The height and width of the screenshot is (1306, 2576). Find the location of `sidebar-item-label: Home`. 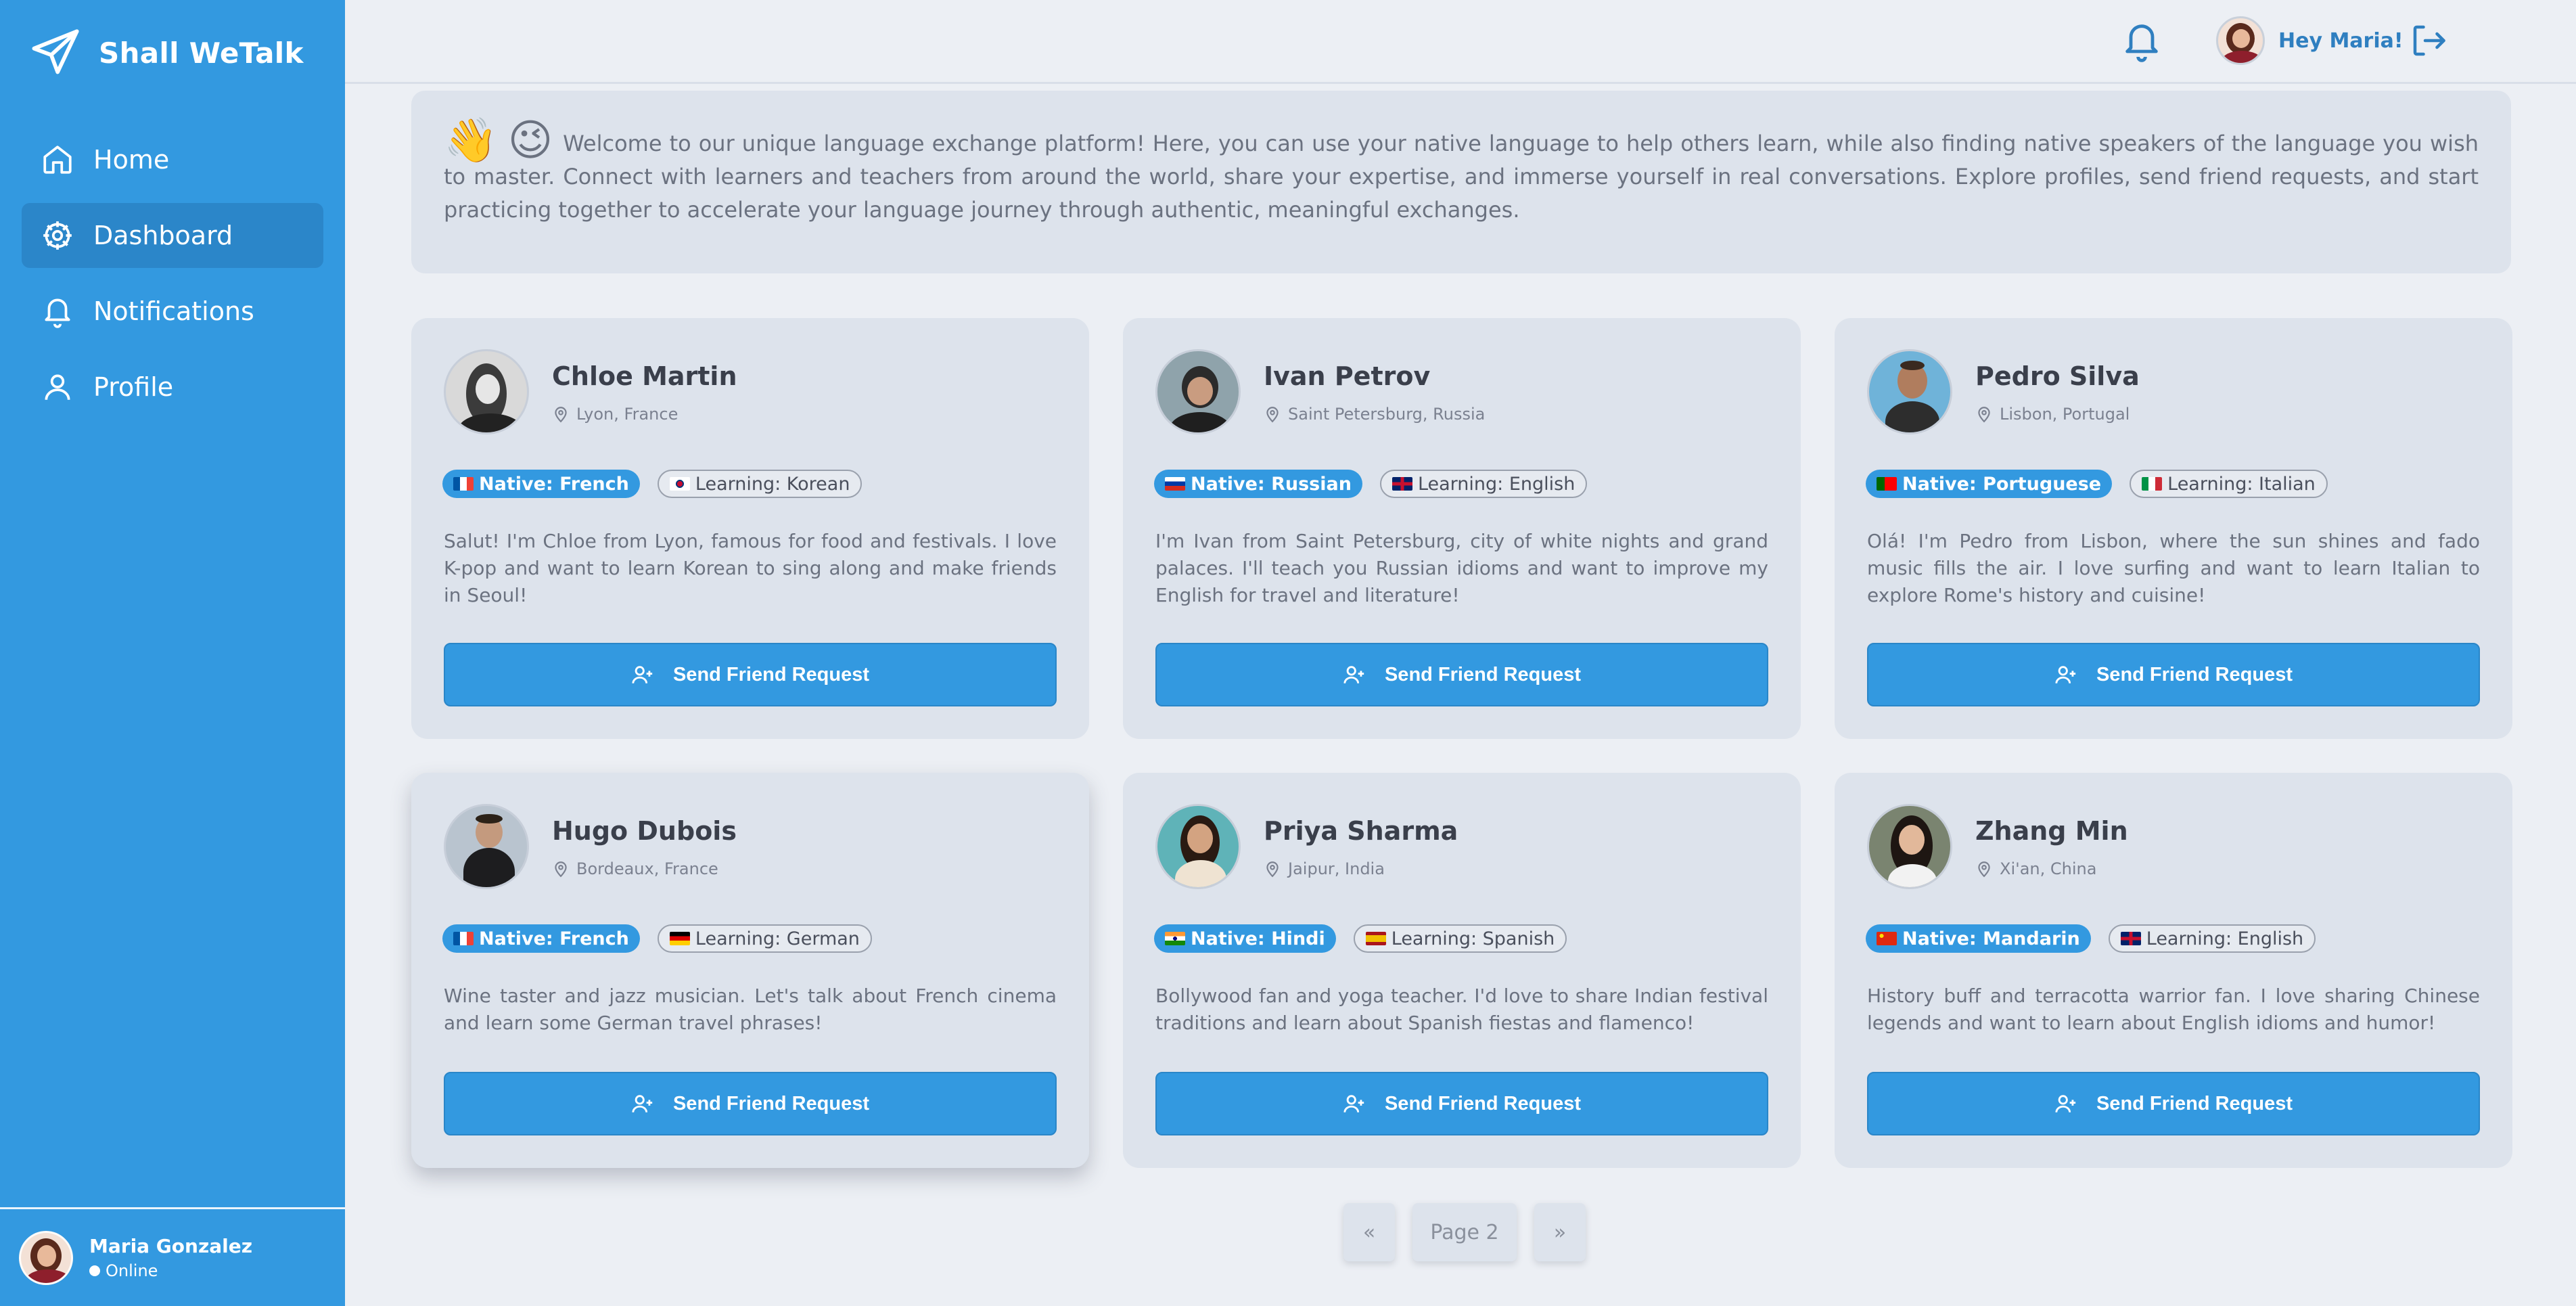

sidebar-item-label: Home is located at coordinates (131, 160).